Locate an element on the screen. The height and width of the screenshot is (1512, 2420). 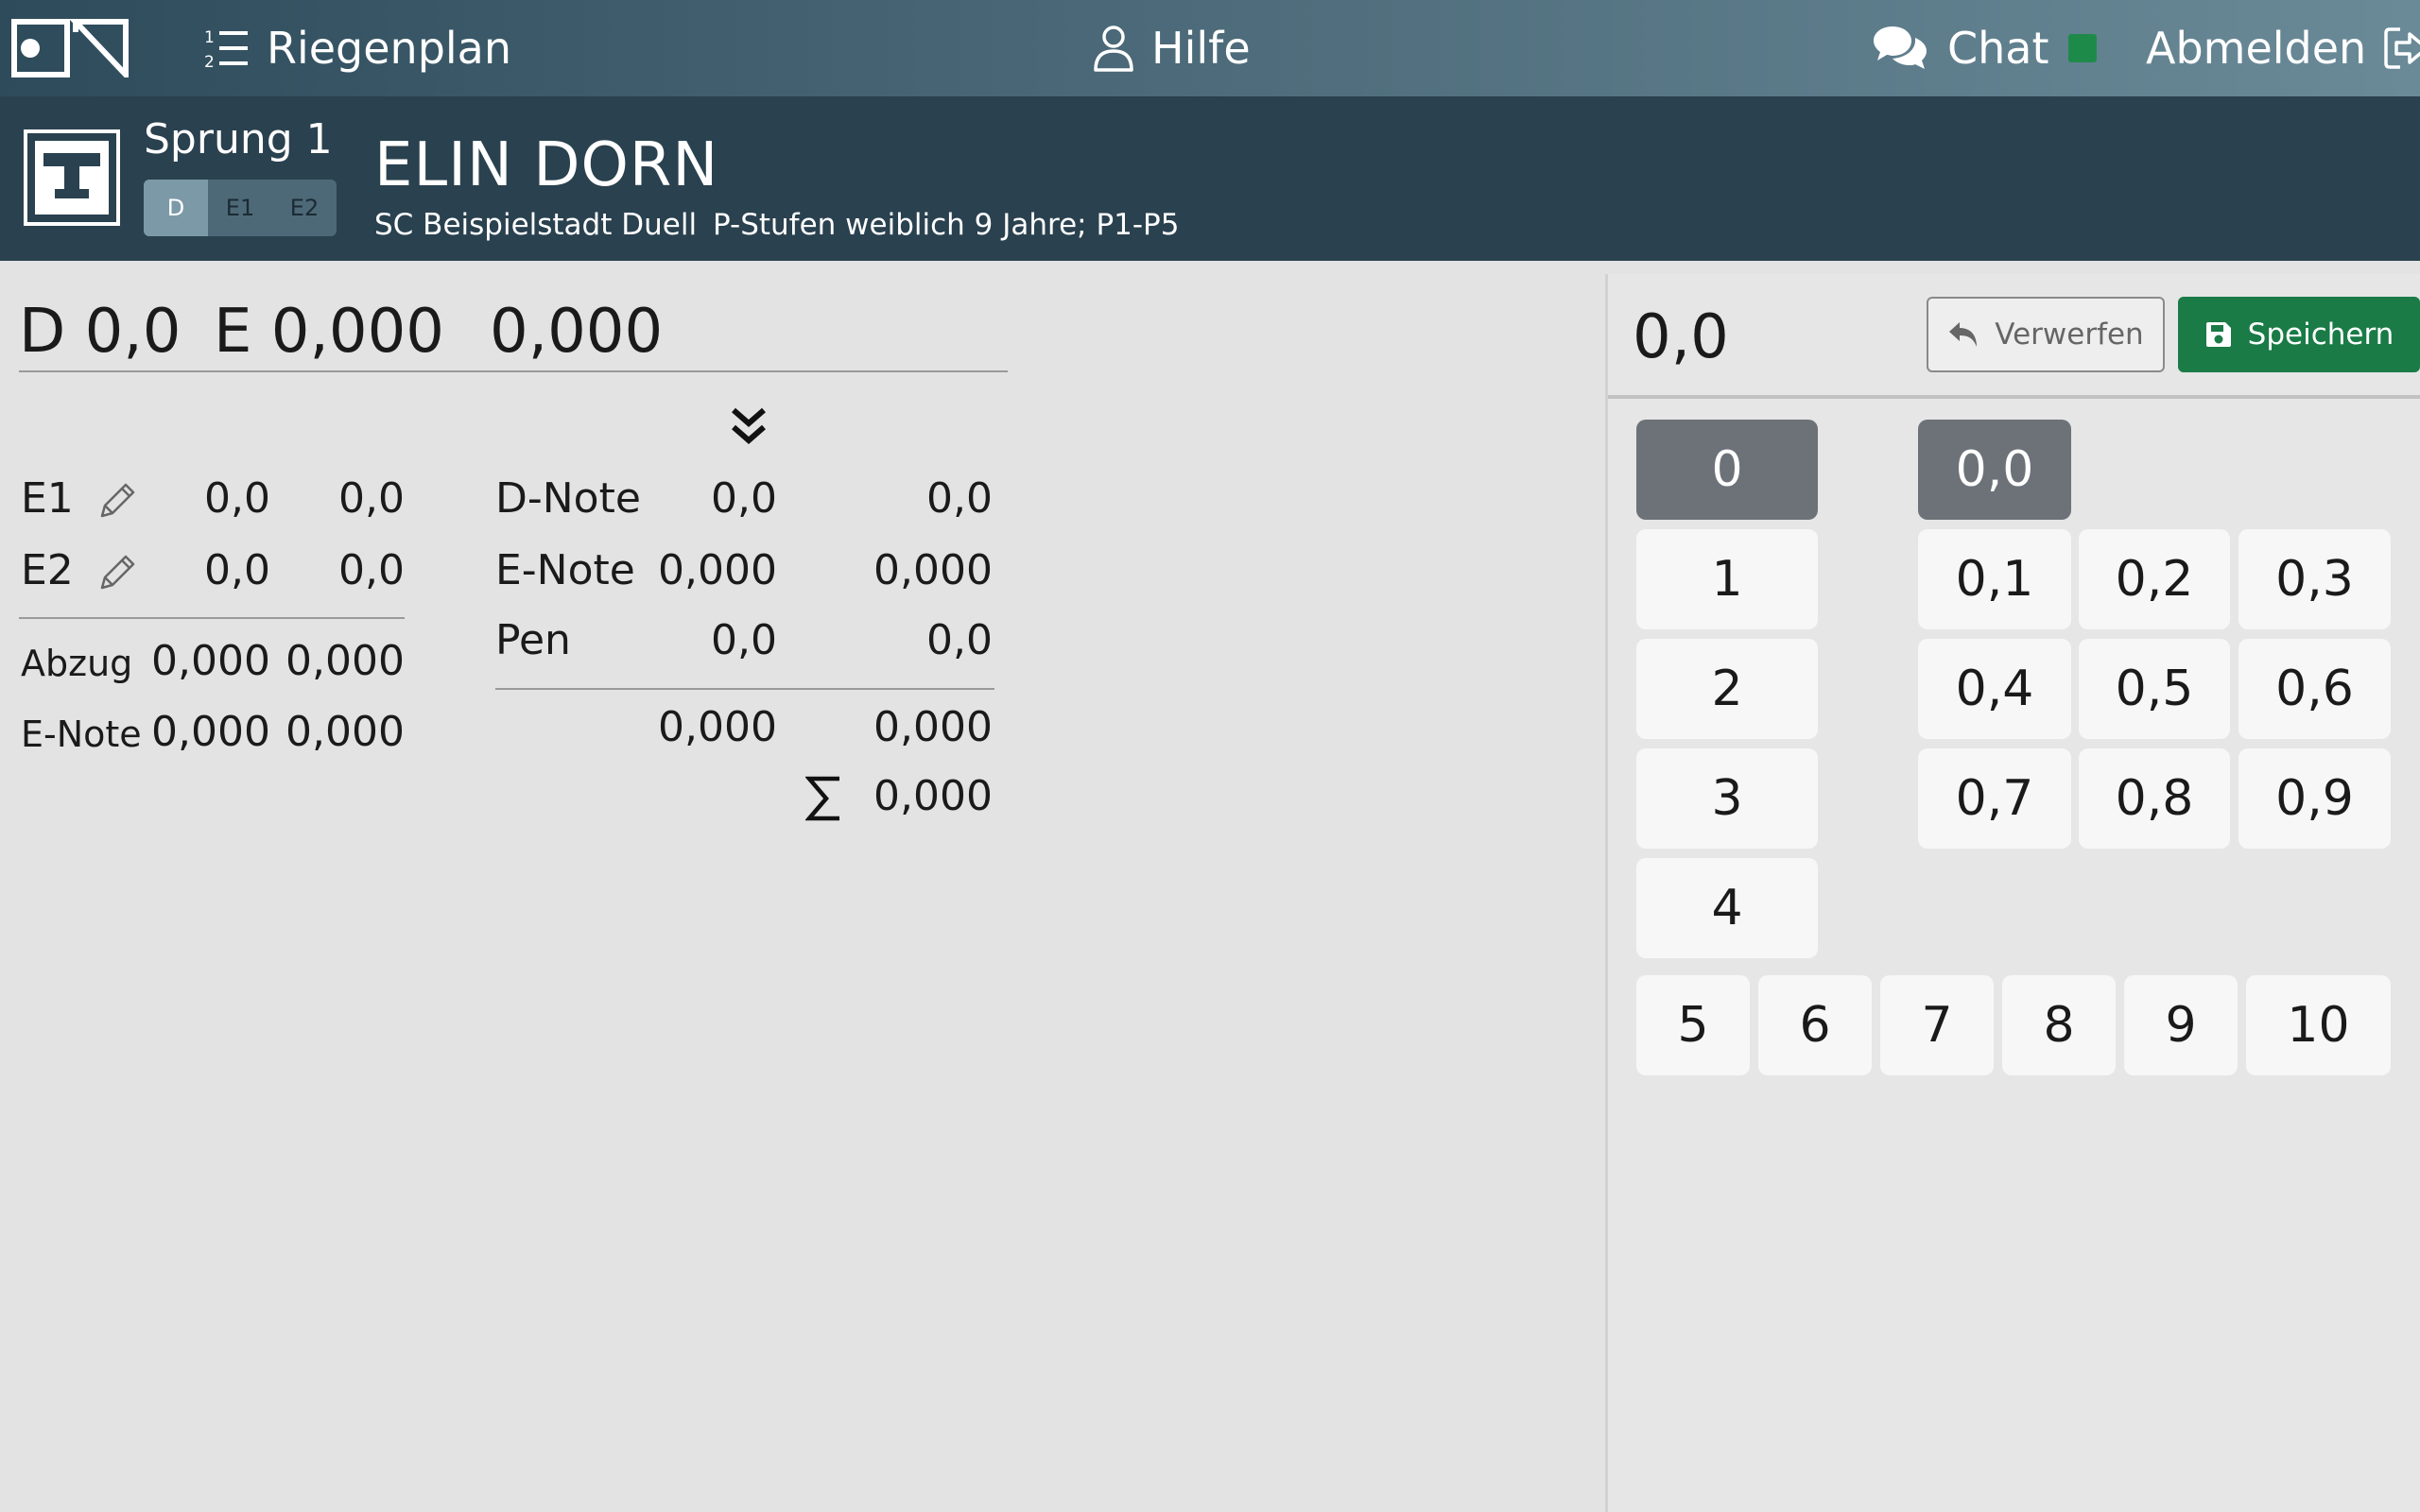
summary-d-score: D 0,0 is located at coordinates (100, 332).